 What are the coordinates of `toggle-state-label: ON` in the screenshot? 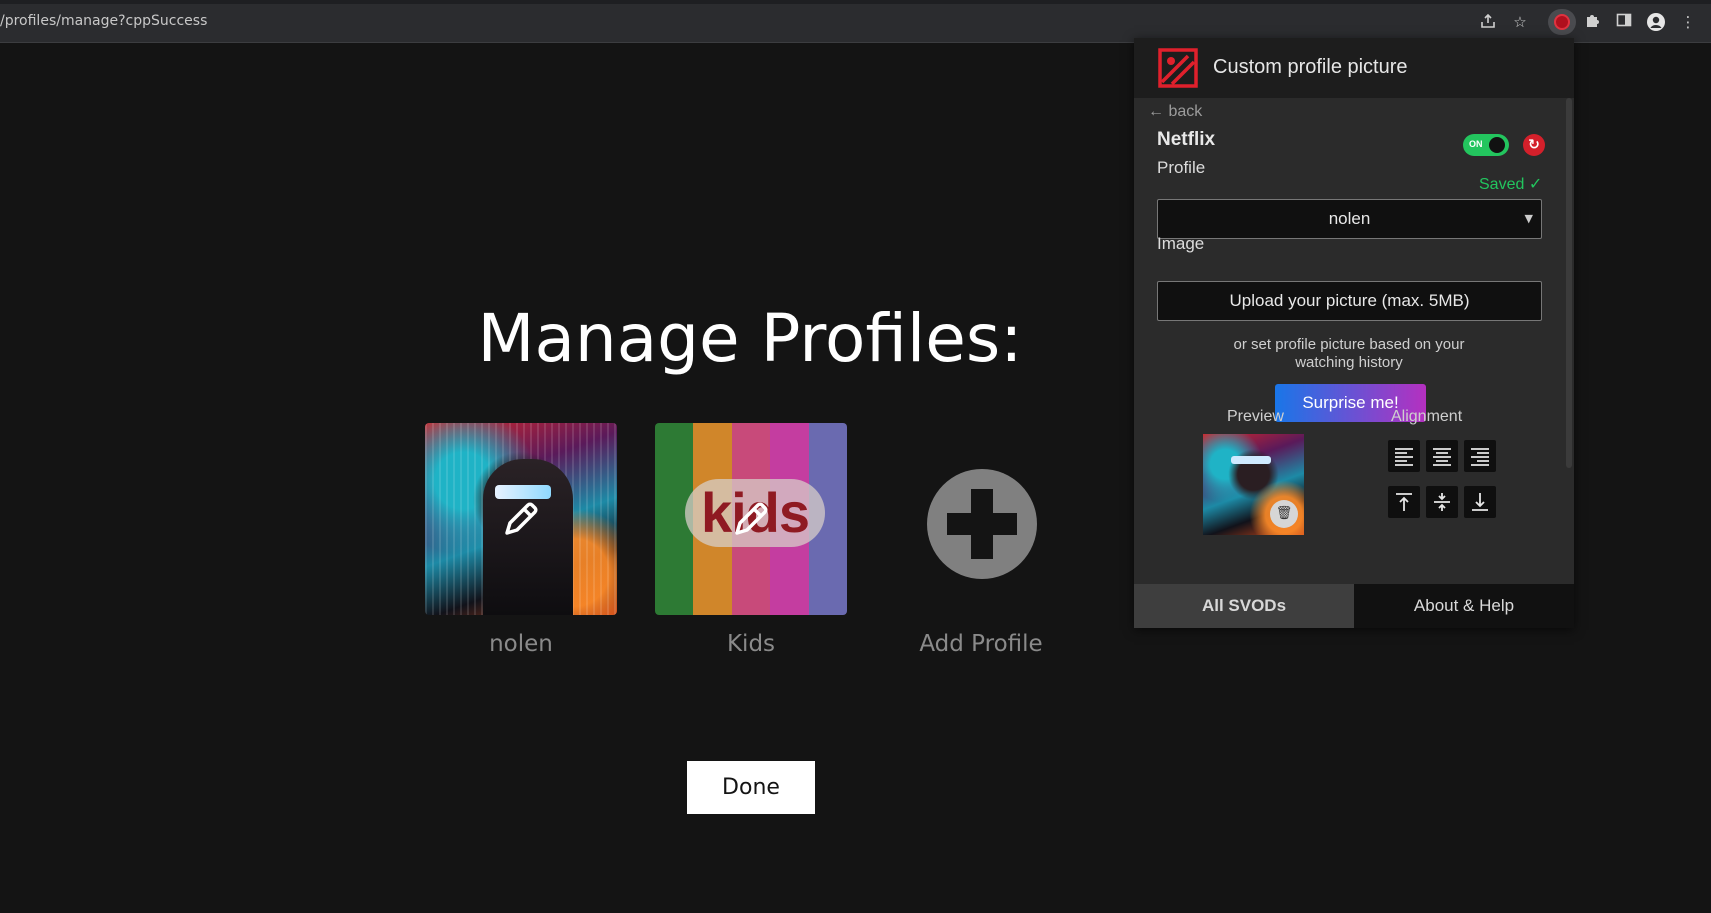 It's located at (1476, 144).